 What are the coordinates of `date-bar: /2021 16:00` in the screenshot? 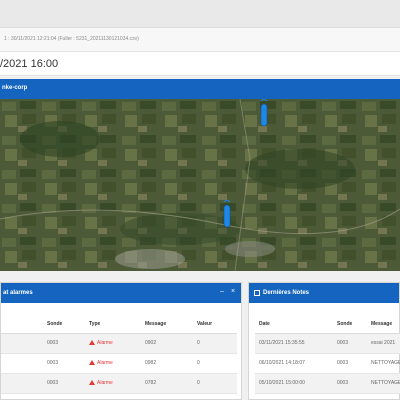 It's located at (200, 64).